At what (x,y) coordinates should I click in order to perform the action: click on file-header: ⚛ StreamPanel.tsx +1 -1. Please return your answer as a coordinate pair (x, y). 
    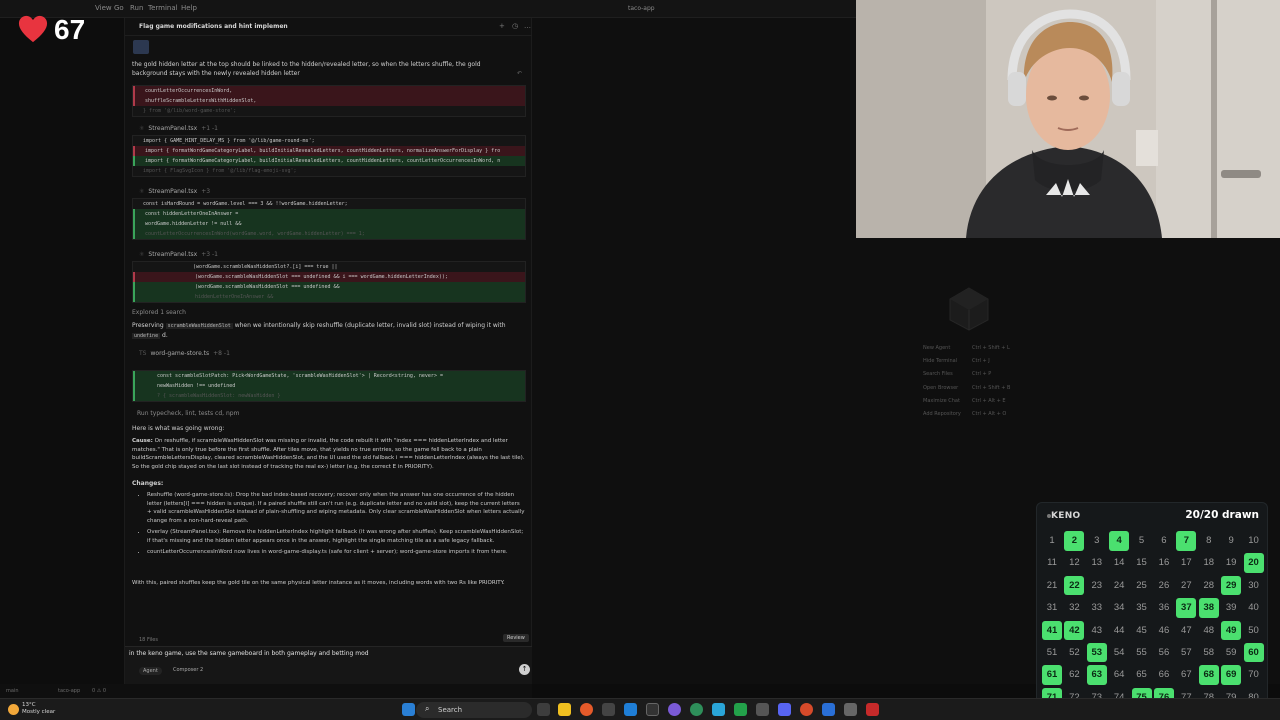
    Looking at the image, I should click on (178, 128).